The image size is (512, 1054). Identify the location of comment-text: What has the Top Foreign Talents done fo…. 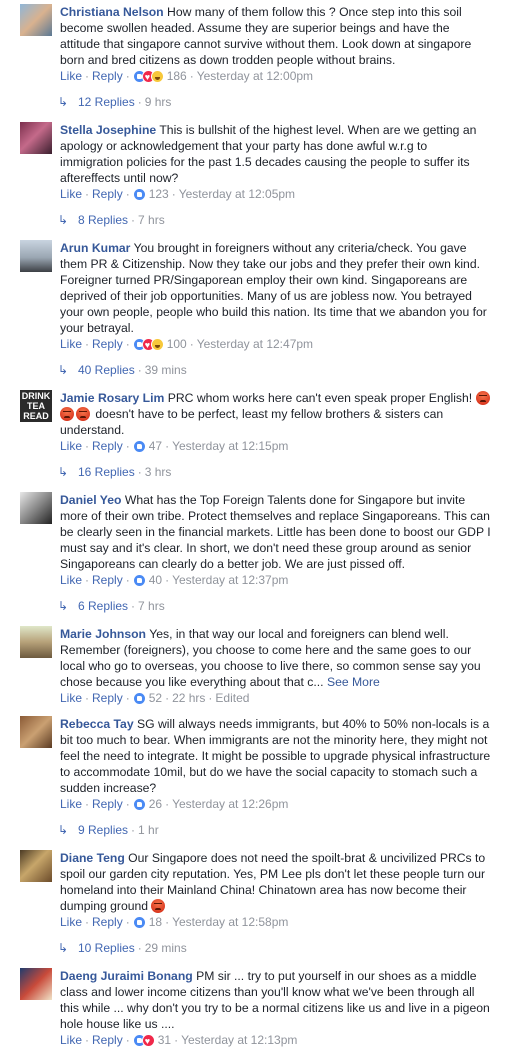
(275, 532).